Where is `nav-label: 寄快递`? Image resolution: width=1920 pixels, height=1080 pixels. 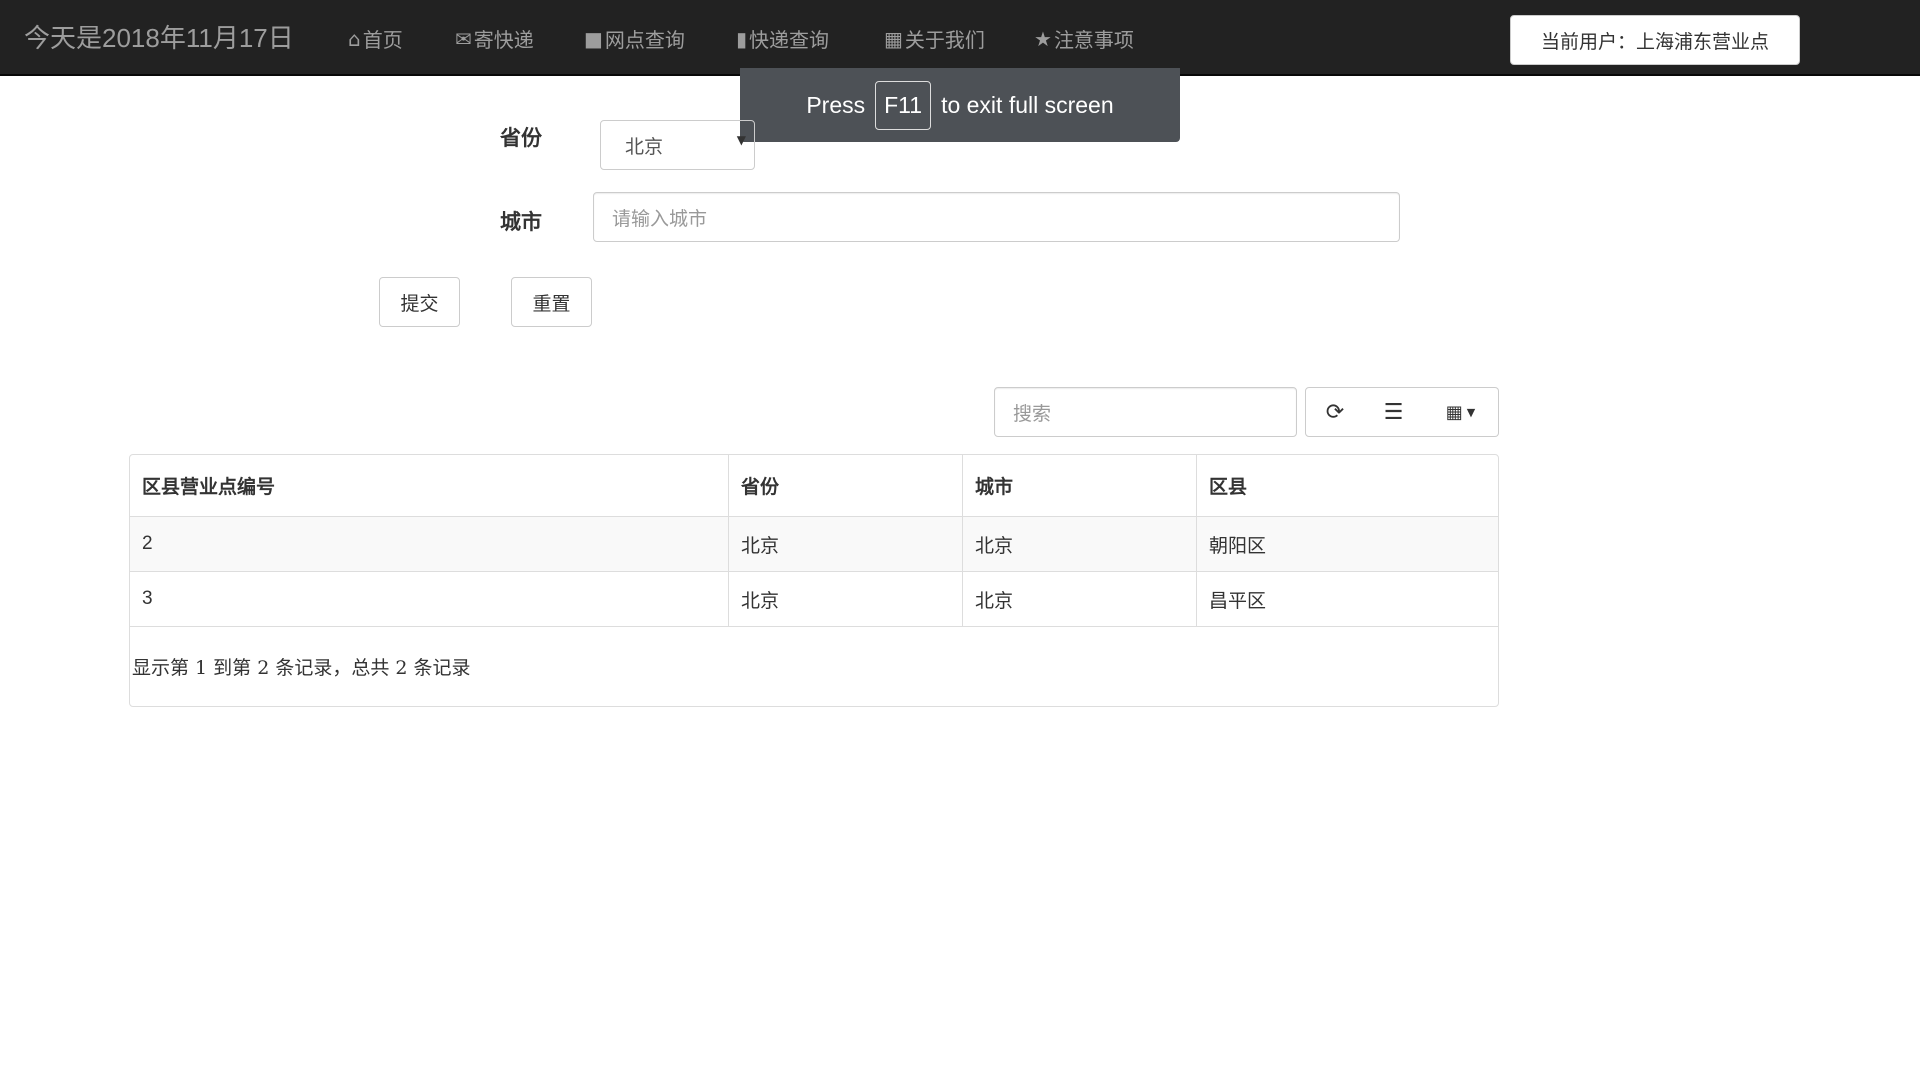 nav-label: 寄快递 is located at coordinates (503, 40).